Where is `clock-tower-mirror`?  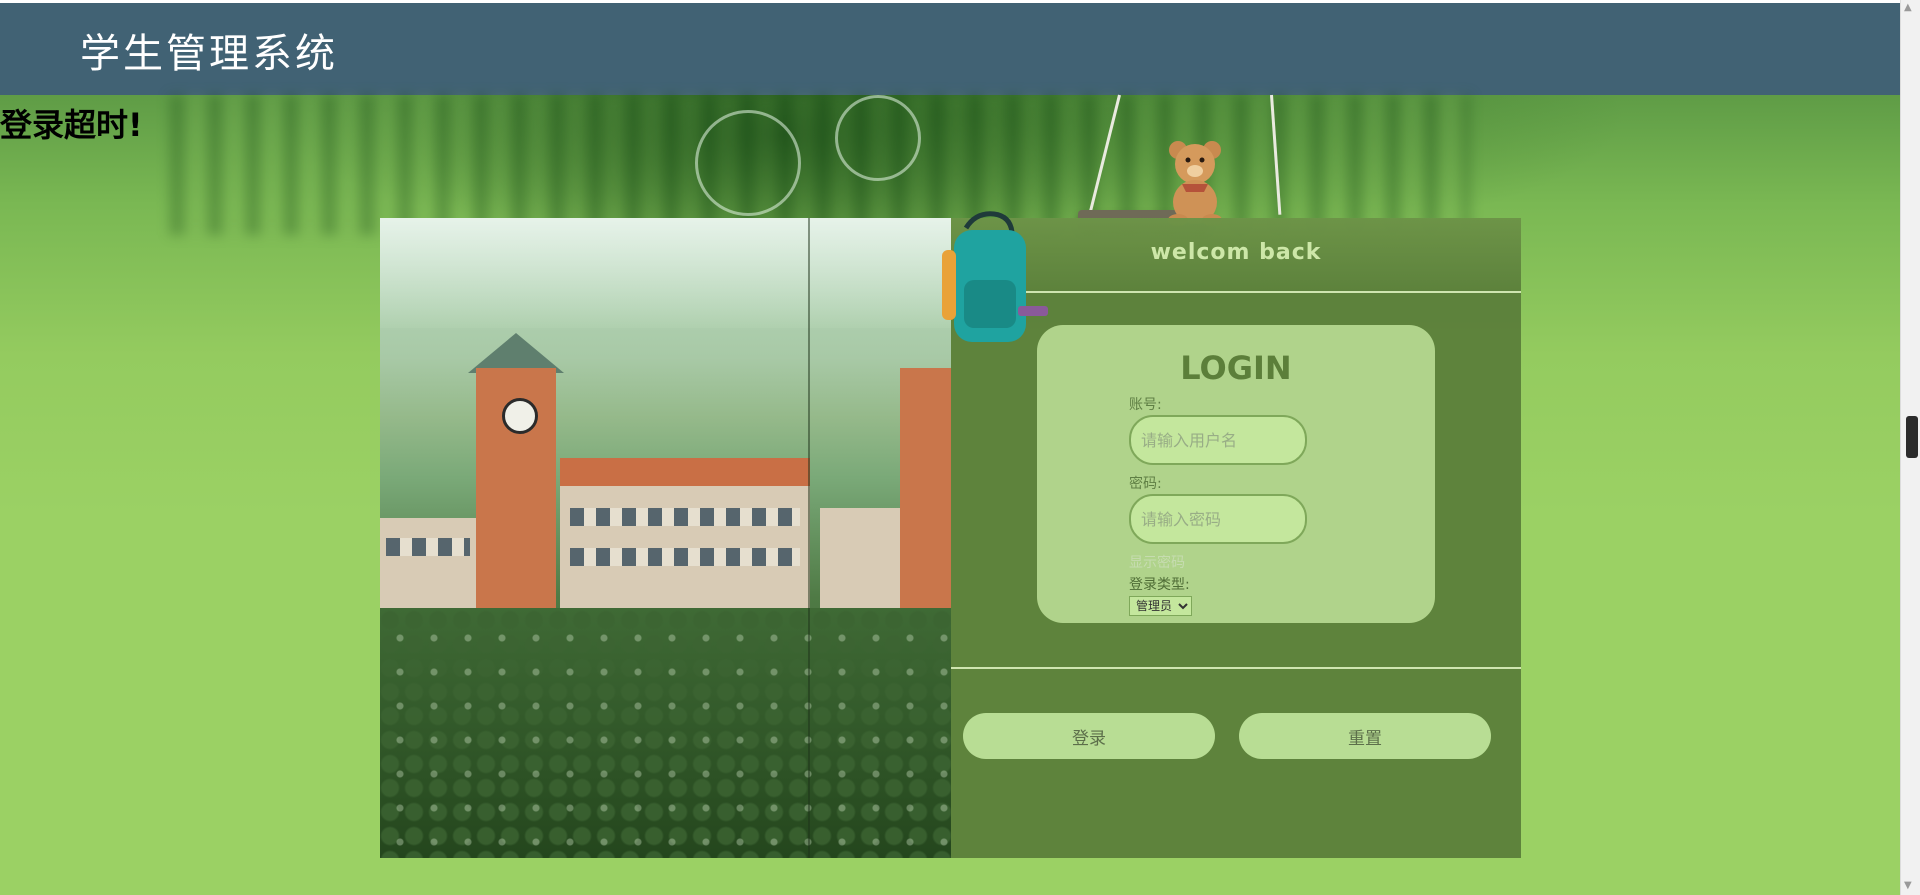
clock-tower-mirror is located at coordinates (925, 488).